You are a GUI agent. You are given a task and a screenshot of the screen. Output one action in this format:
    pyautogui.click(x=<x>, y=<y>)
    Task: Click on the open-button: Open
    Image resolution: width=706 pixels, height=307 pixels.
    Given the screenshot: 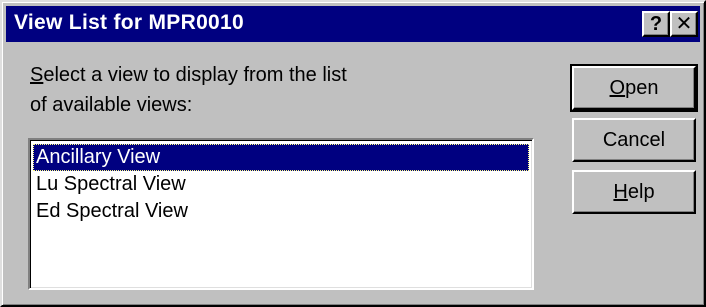 What is the action you would take?
    pyautogui.click(x=634, y=88)
    